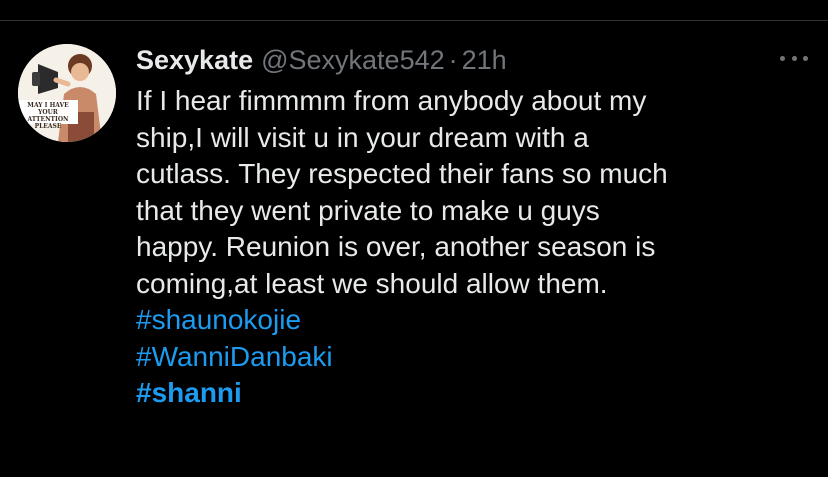 The height and width of the screenshot is (477, 828). Describe the element at coordinates (466, 320) in the screenshot. I see `hashtag-link: #shaunokojie` at that location.